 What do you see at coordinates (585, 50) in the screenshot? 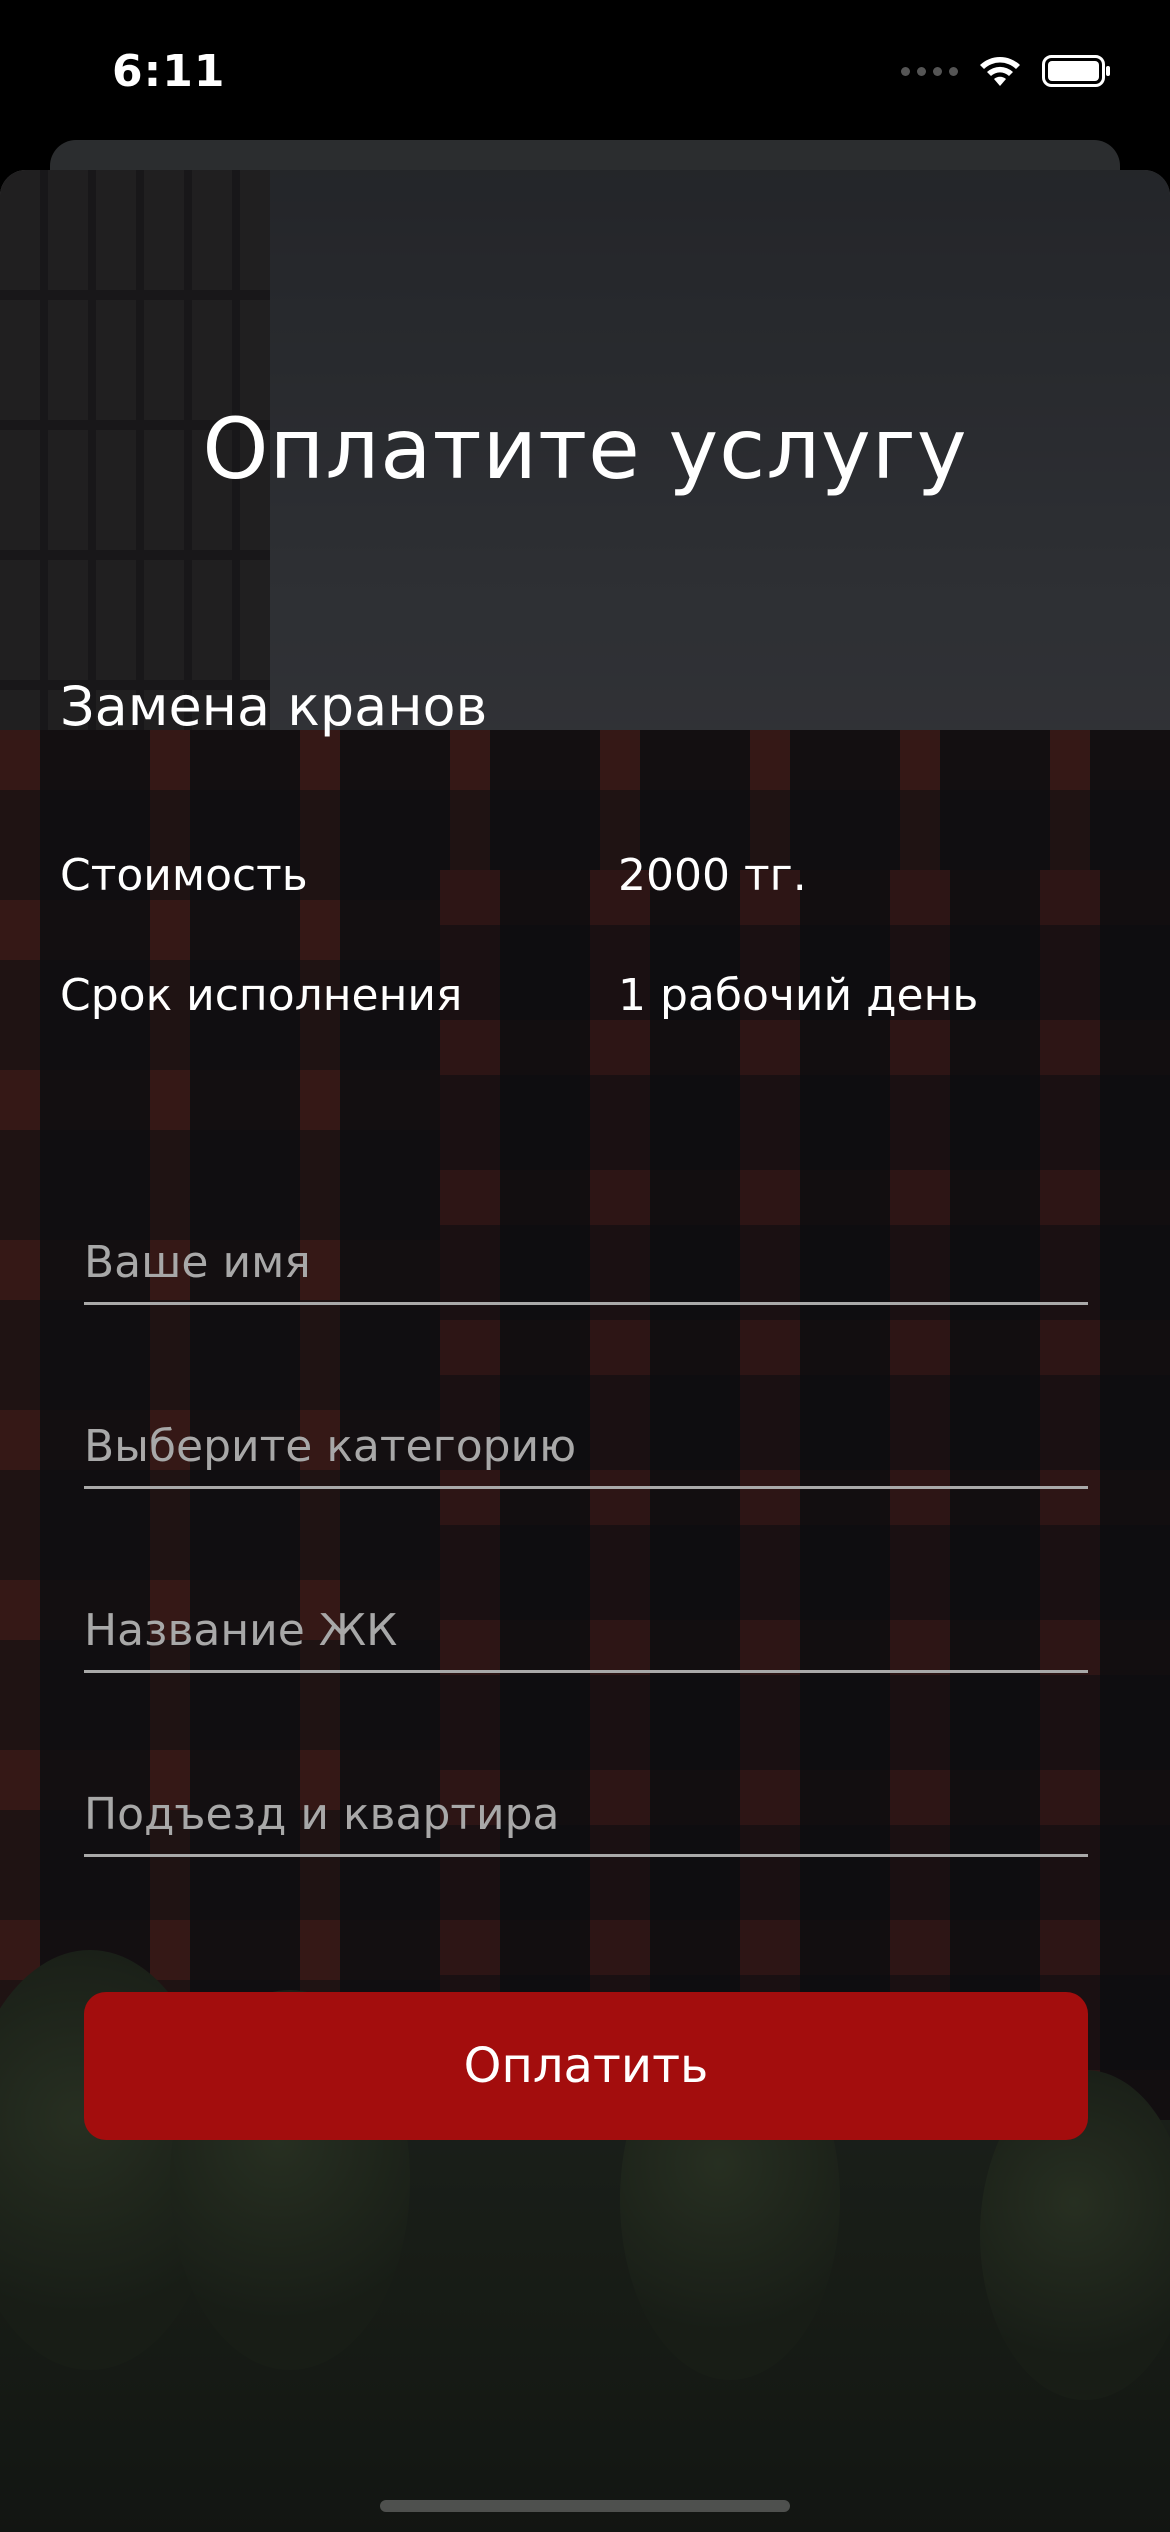
I see `notch` at bounding box center [585, 50].